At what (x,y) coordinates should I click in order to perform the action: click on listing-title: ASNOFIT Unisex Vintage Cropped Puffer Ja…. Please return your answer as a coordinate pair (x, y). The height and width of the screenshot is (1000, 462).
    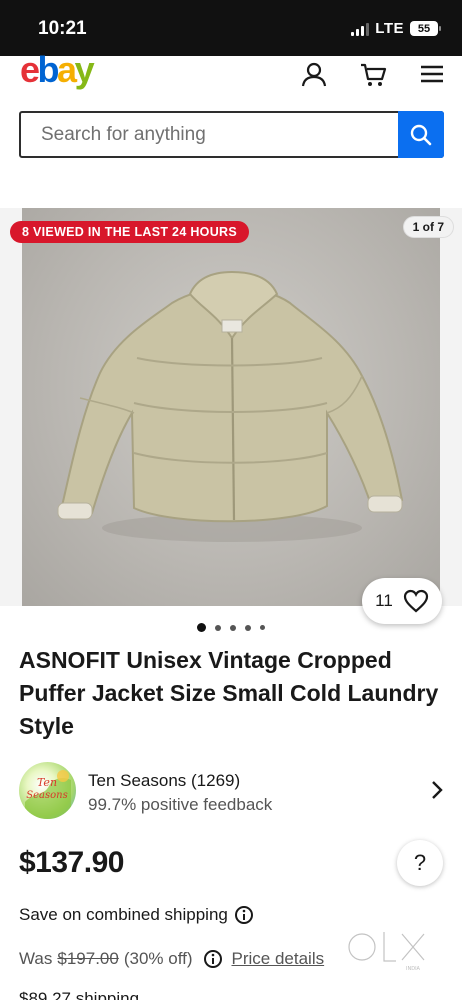
    Looking at the image, I should click on (229, 693).